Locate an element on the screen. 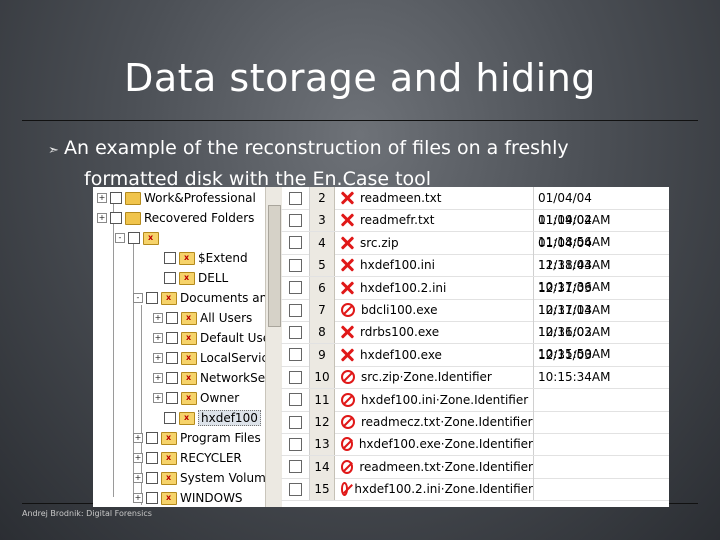 This screenshot has width=720, height=540. tree-node: + x WINDOWS is located at coordinates (188, 497).